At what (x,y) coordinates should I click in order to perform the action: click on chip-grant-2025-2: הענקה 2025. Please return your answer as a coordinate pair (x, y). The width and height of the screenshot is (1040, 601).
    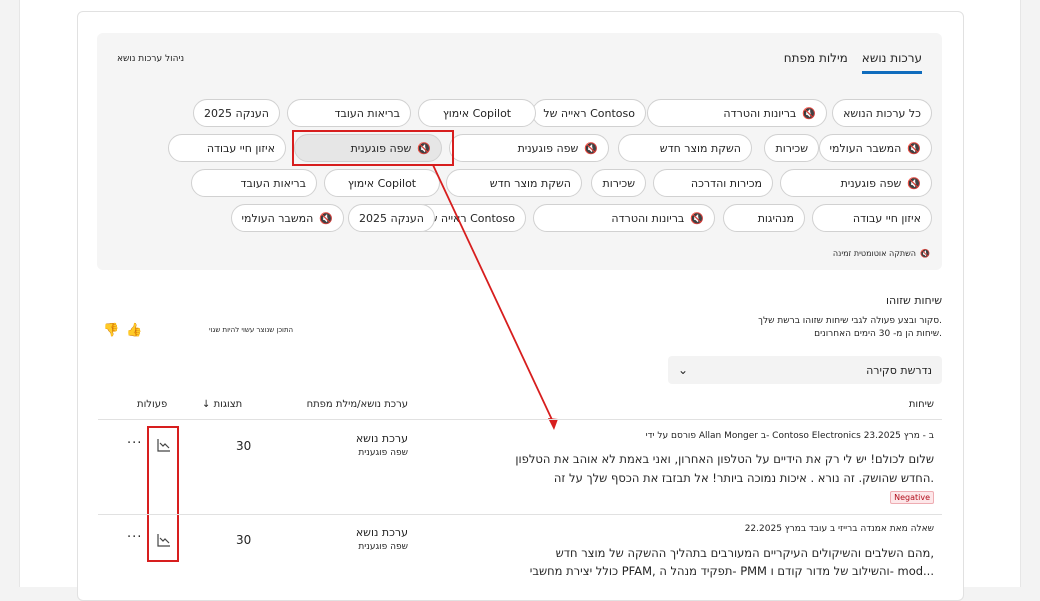
    Looking at the image, I should click on (391, 218).